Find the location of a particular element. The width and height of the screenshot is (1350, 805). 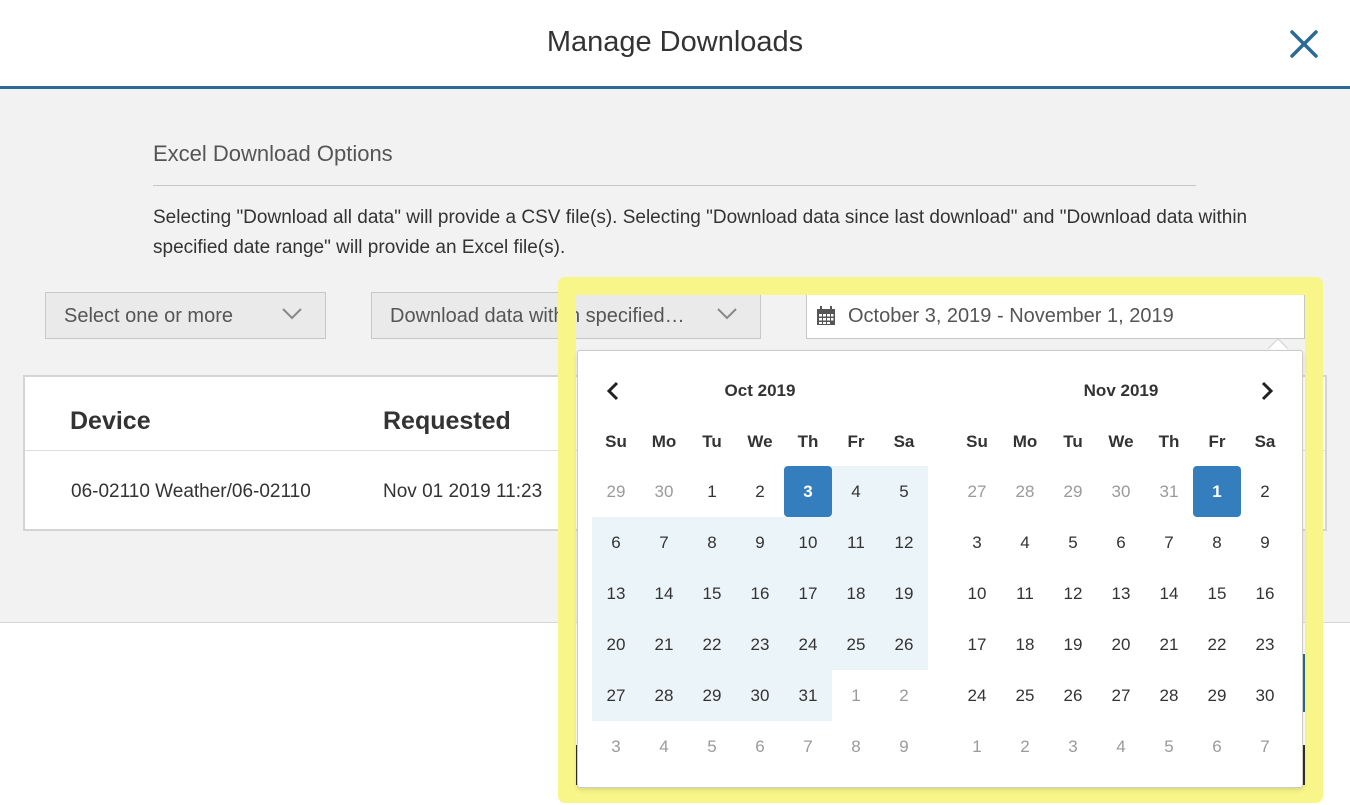

close-icon is located at coordinates (1304, 44).